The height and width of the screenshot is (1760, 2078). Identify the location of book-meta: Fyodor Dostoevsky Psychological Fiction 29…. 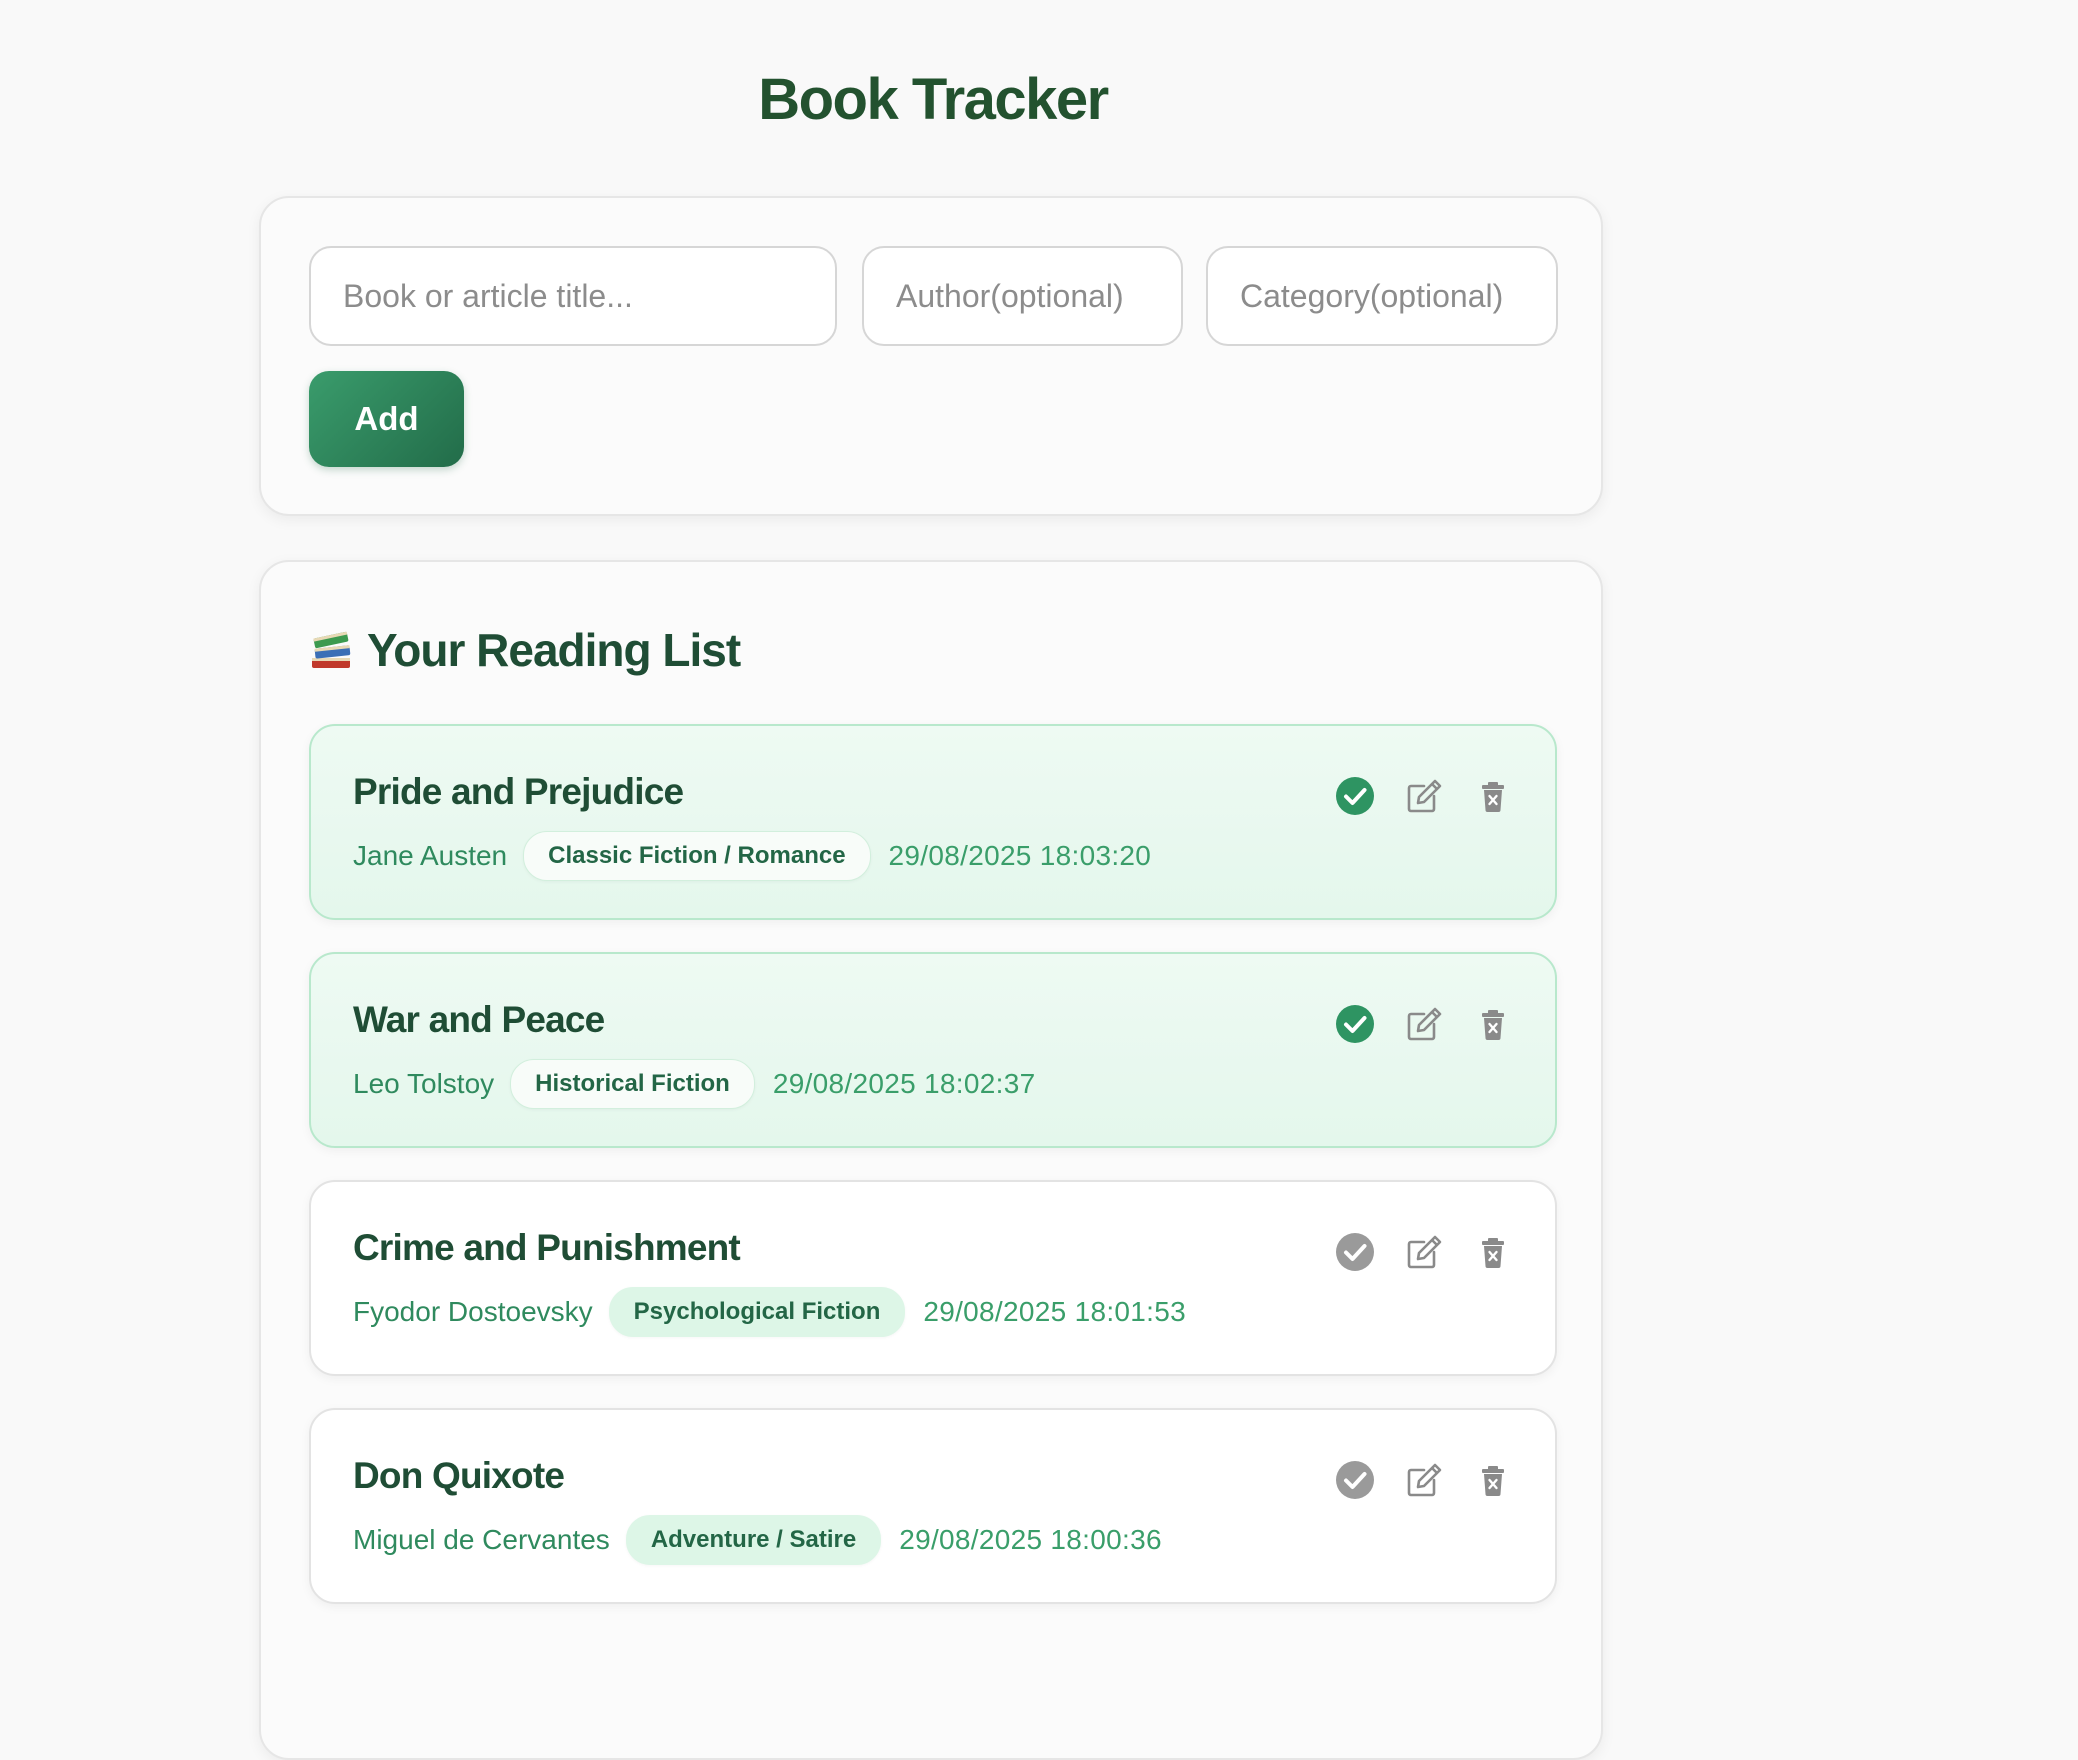
(769, 1312).